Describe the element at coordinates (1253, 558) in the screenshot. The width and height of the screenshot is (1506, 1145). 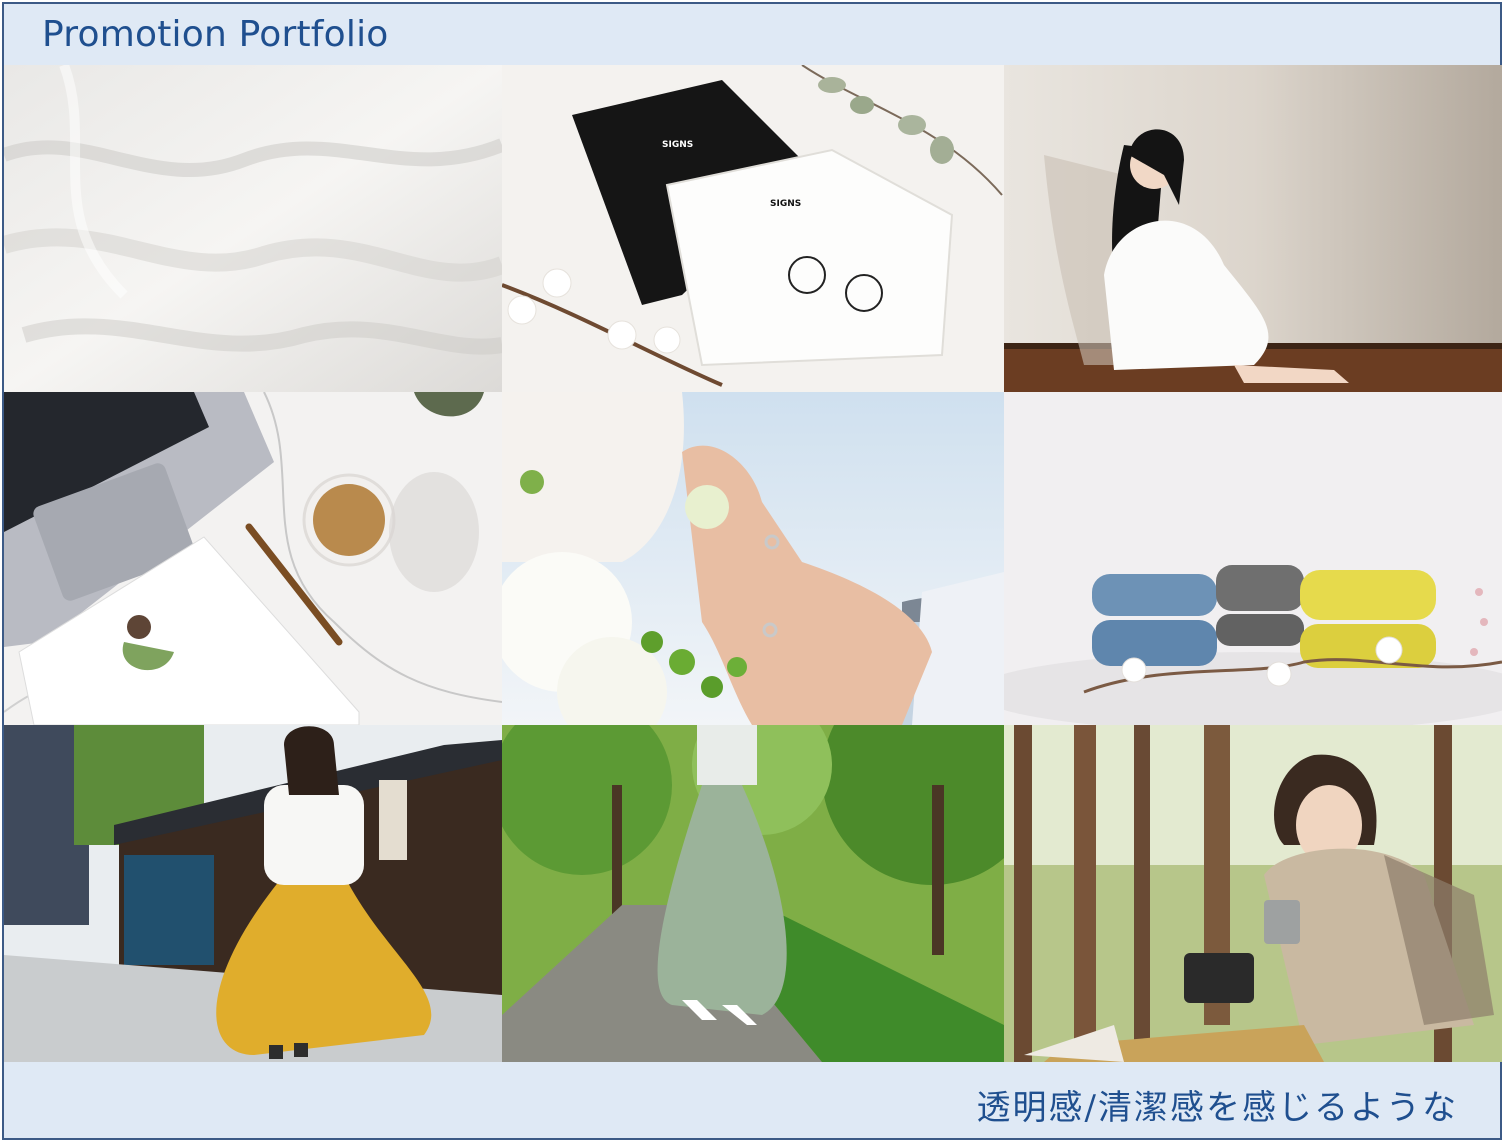
I see `photo-folded-towels` at that location.